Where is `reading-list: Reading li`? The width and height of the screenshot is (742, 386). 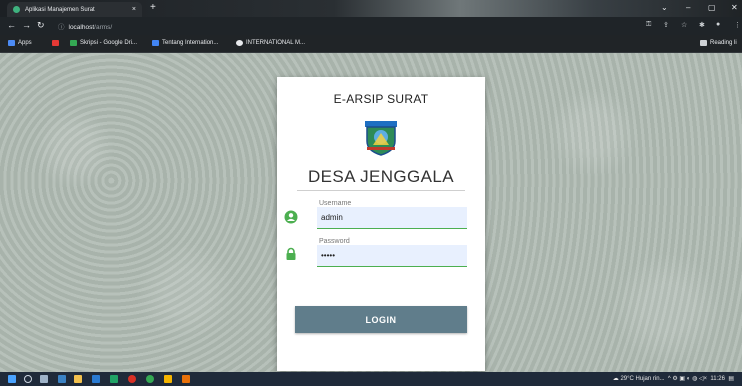
reading-list: Reading li is located at coordinates (718, 43).